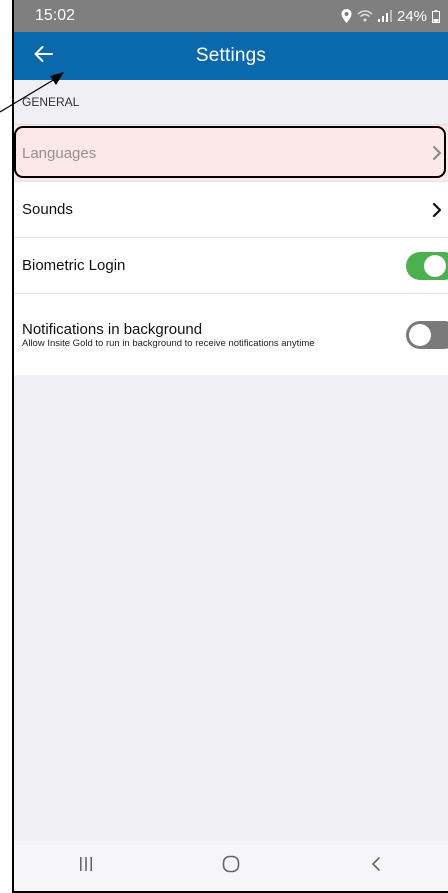 The height and width of the screenshot is (893, 448). What do you see at coordinates (112, 329) in the screenshot?
I see `notifications-label: Notifications in background` at bounding box center [112, 329].